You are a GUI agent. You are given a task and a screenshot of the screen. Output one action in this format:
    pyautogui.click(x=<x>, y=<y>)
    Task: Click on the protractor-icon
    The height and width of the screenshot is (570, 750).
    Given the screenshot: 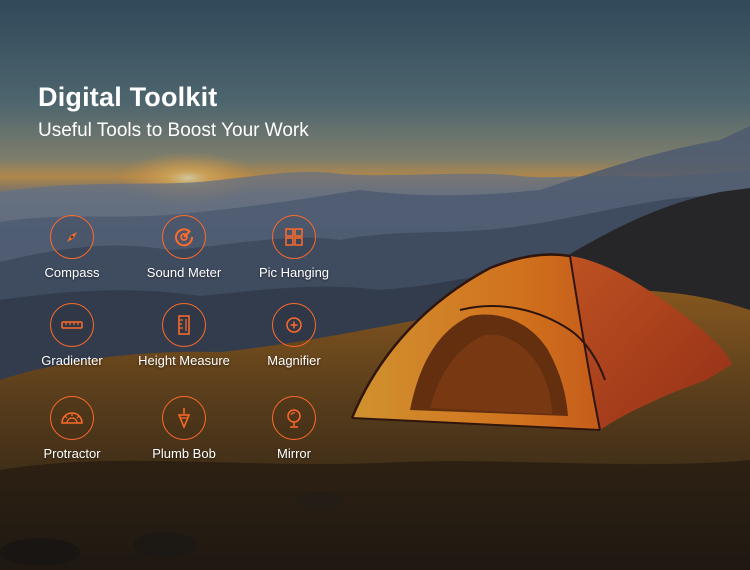 What is the action you would take?
    pyautogui.click(x=72, y=418)
    